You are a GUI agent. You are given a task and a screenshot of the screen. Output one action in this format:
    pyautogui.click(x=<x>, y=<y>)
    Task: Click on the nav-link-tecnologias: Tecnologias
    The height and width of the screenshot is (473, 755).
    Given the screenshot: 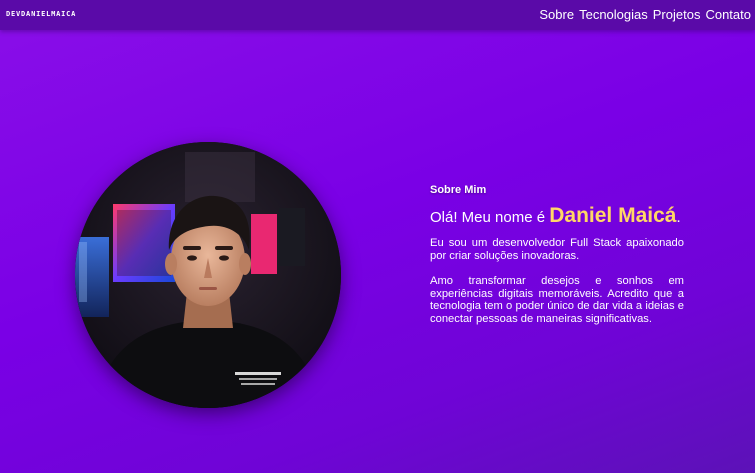 What is the action you would take?
    pyautogui.click(x=613, y=15)
    